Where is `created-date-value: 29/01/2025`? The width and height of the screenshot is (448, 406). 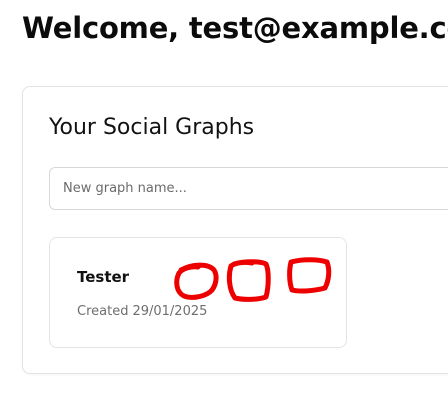 created-date-value: 29/01/2025 is located at coordinates (170, 311).